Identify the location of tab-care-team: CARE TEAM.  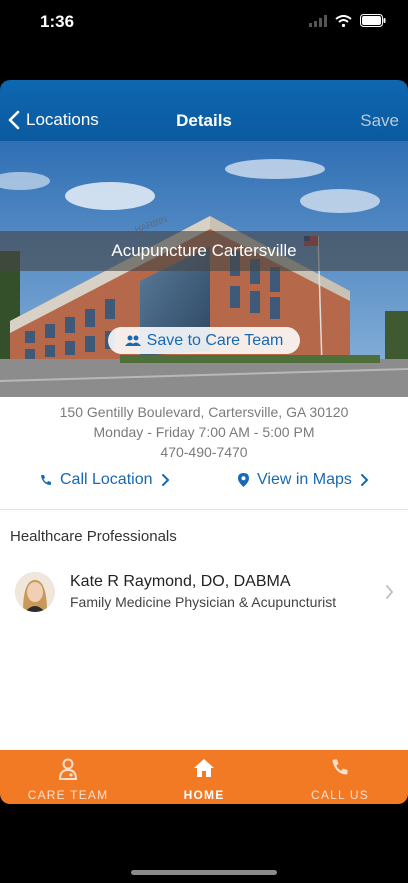
(68, 777).